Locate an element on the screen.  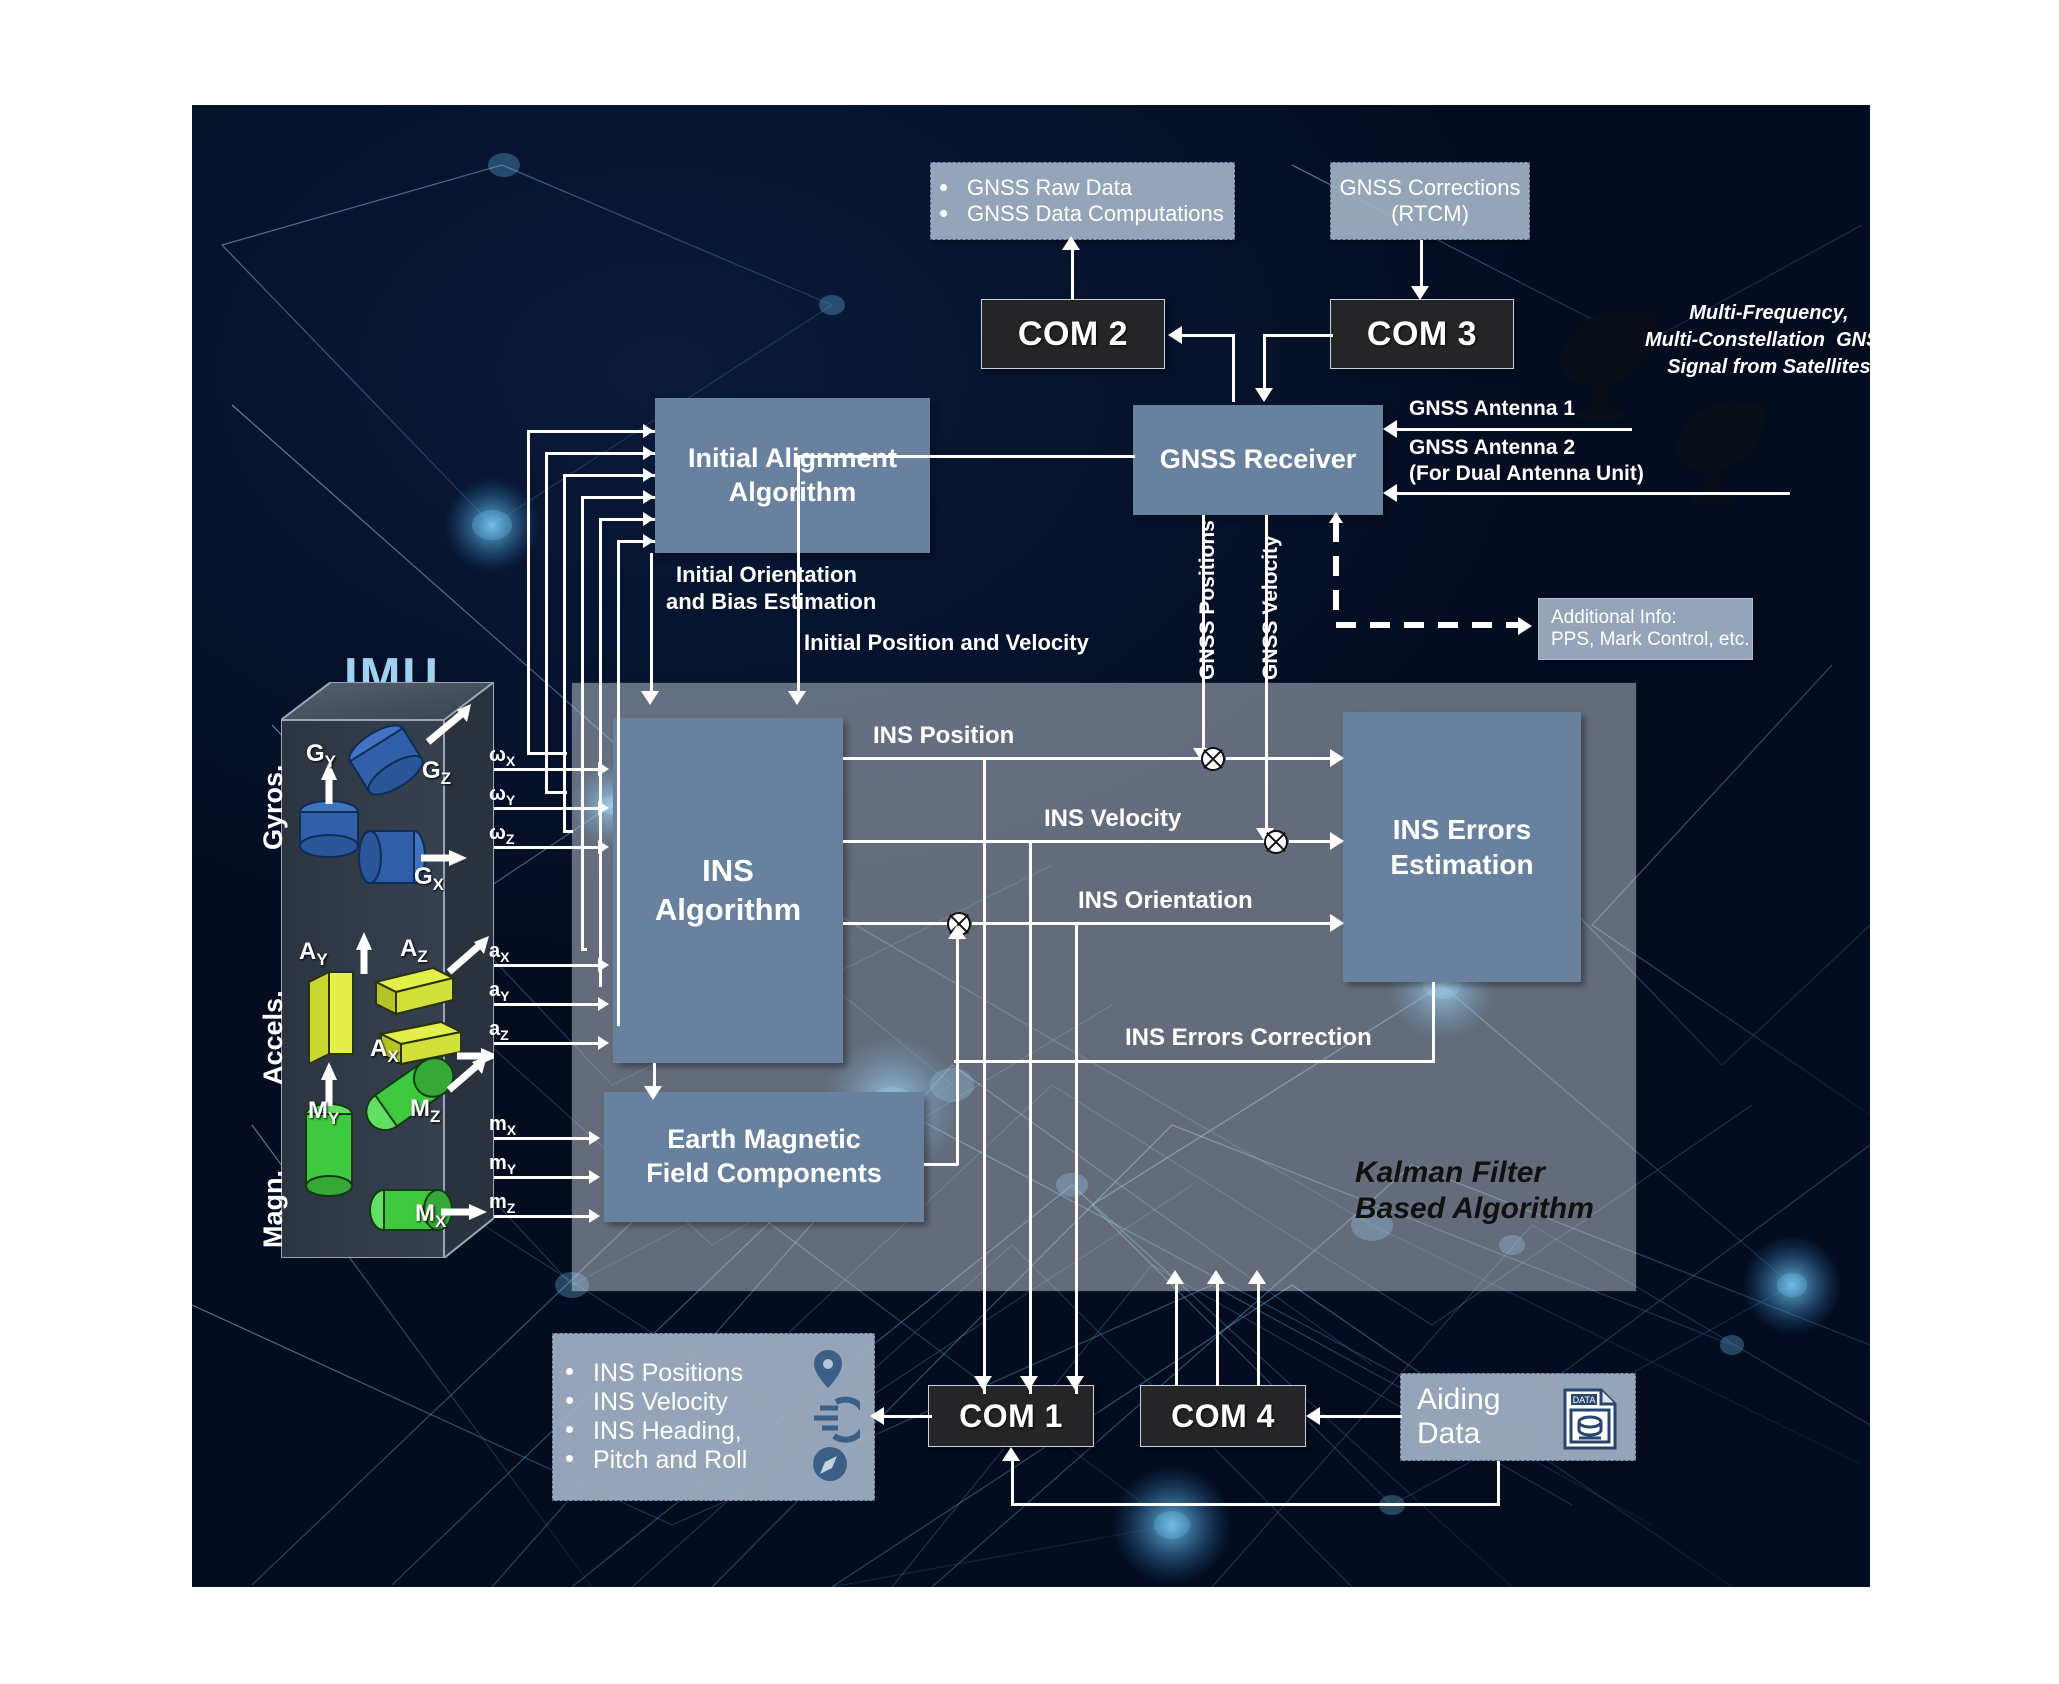
gnss-positions-label: GNSS Positions is located at coordinates (1207, 600).